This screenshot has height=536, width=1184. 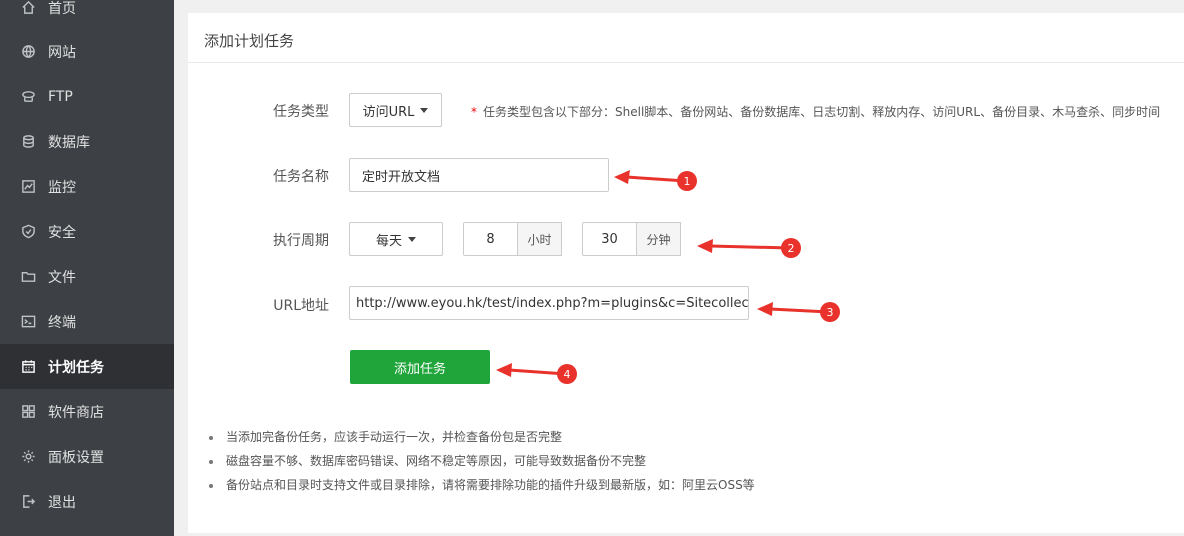 What do you see at coordinates (540, 239) in the screenshot?
I see `hour-unit: 小时` at bounding box center [540, 239].